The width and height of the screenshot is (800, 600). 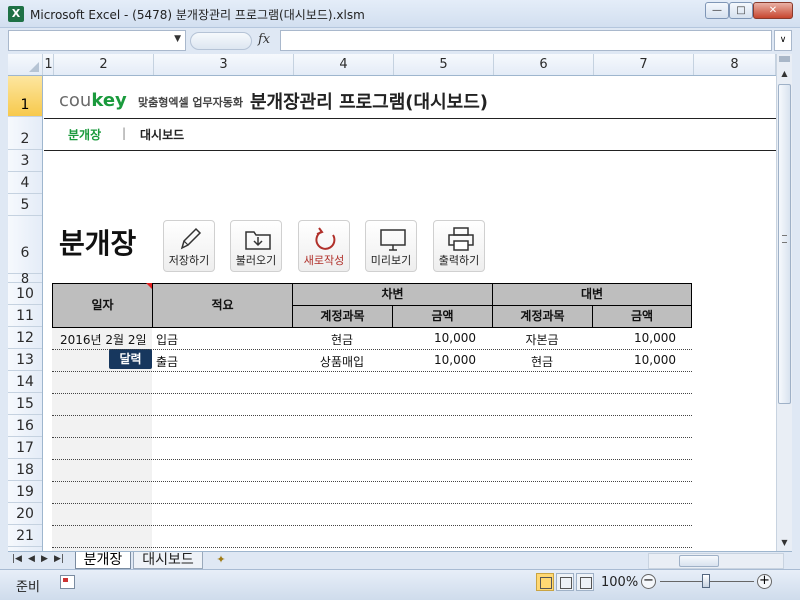 I want to click on row-header: 19, so click(x=25, y=492).